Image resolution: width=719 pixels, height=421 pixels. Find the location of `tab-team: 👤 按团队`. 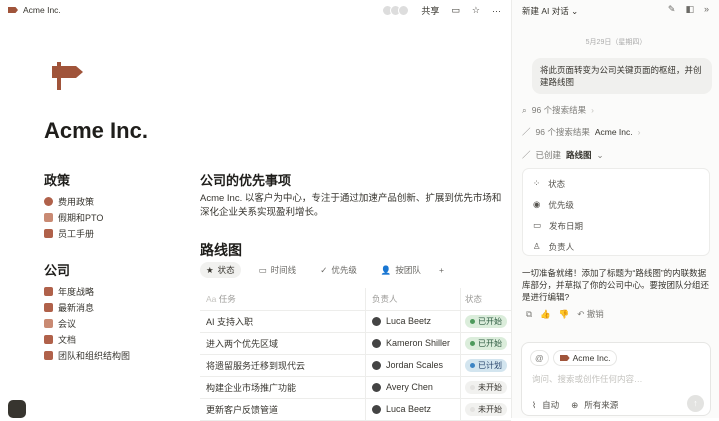

tab-team: 👤 按团队 is located at coordinates (401, 270).